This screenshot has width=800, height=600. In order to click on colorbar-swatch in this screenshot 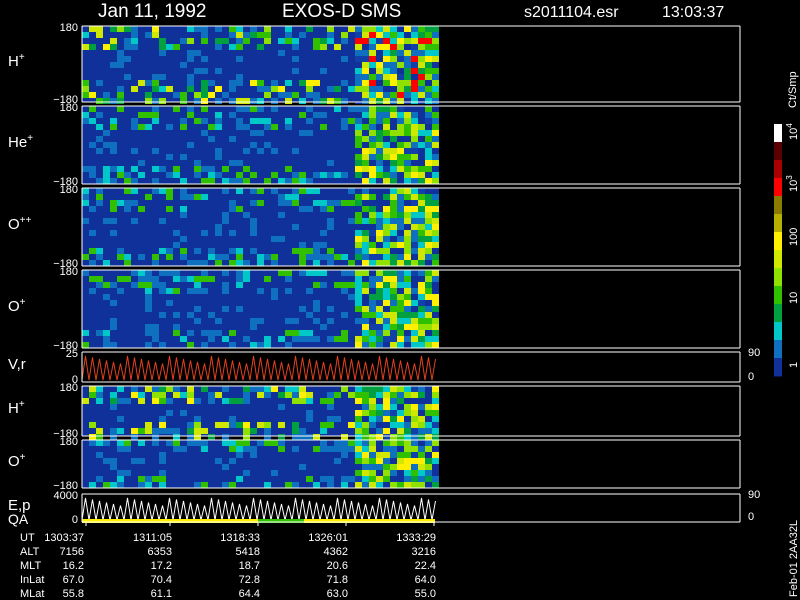, I will do `click(778, 277)`.